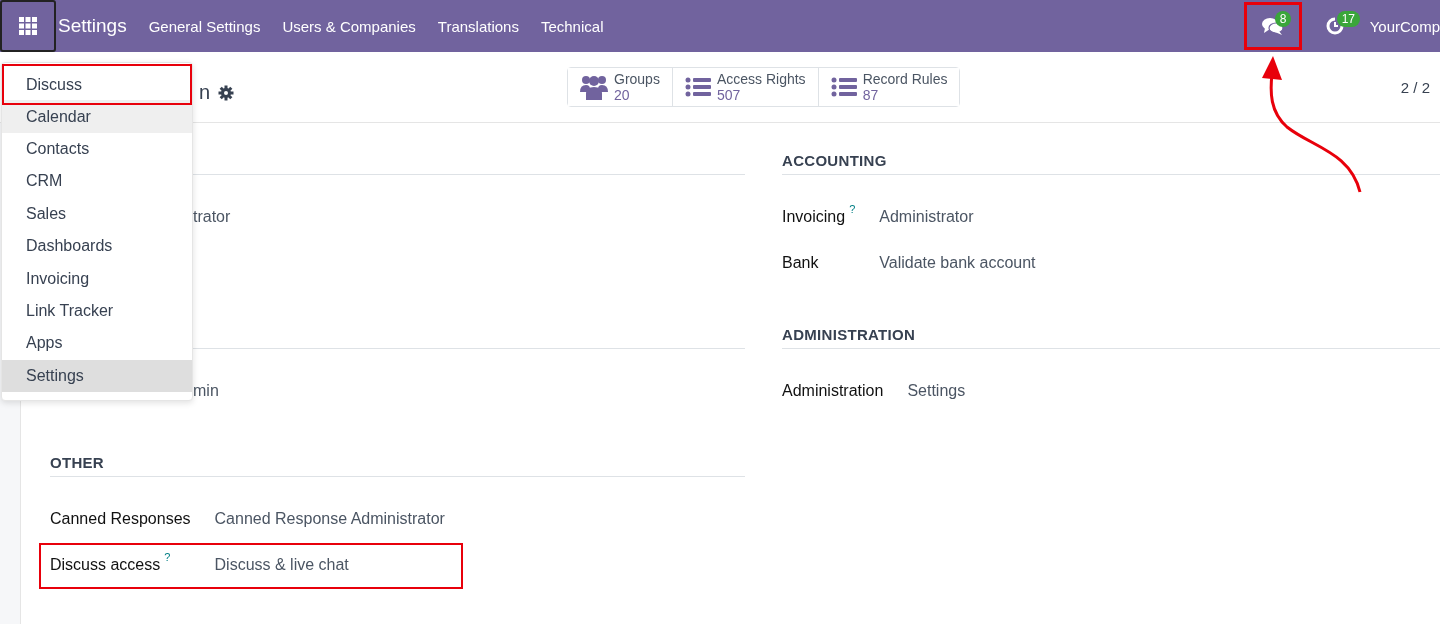 This screenshot has width=1440, height=624. I want to click on field-value: min, so click(206, 390).